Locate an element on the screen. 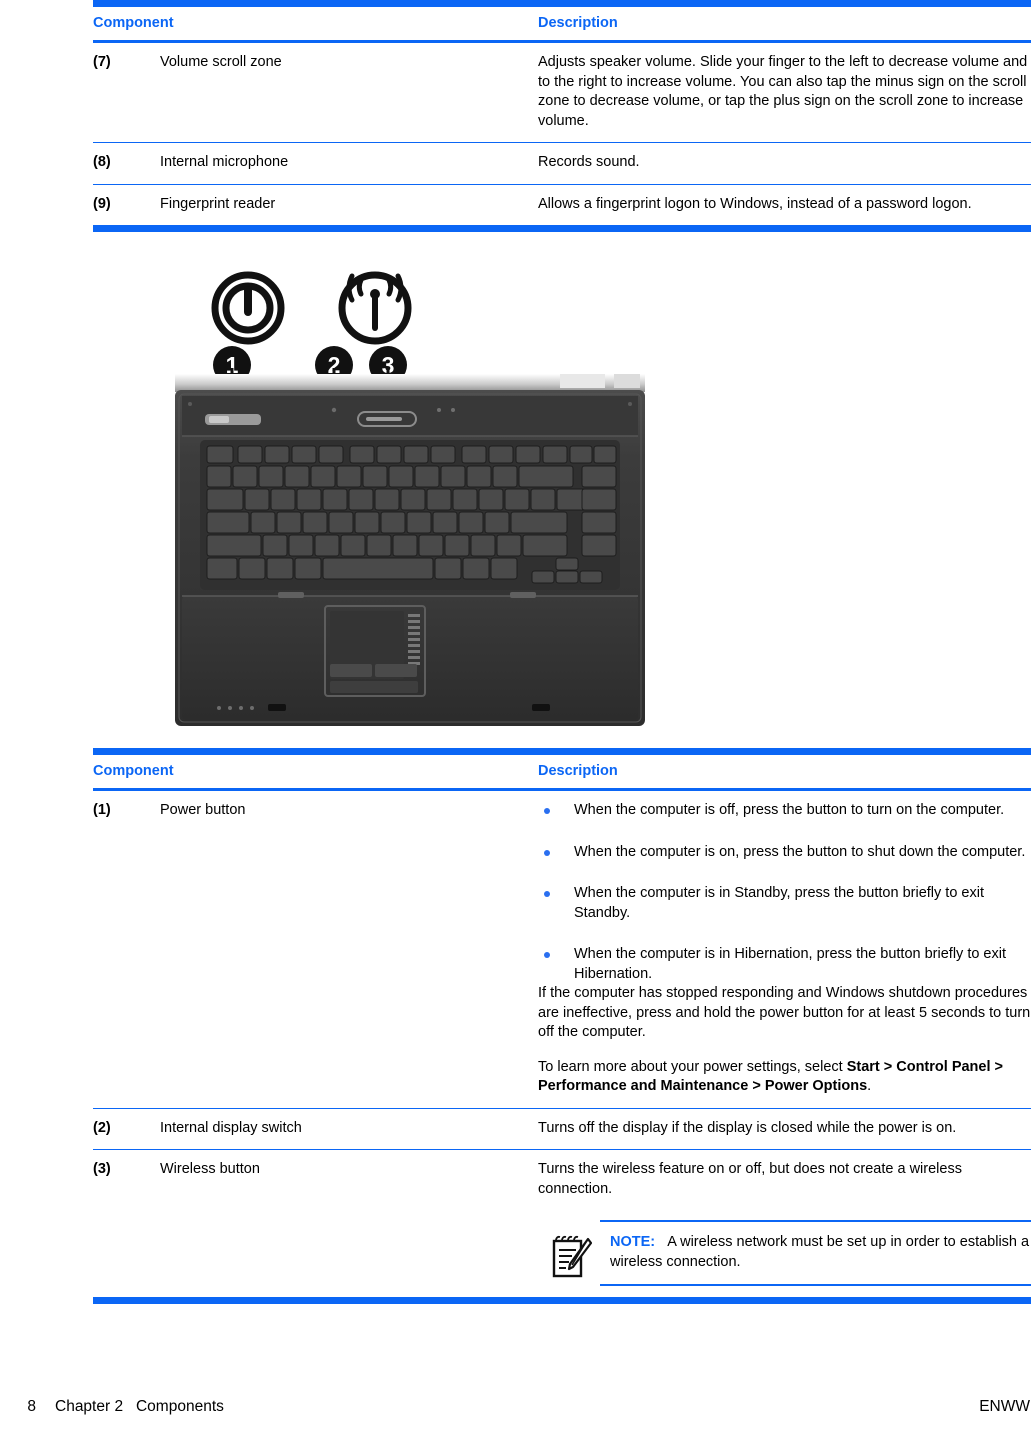 The image size is (1032, 1451). note-label: NOTE: is located at coordinates (633, 1242).